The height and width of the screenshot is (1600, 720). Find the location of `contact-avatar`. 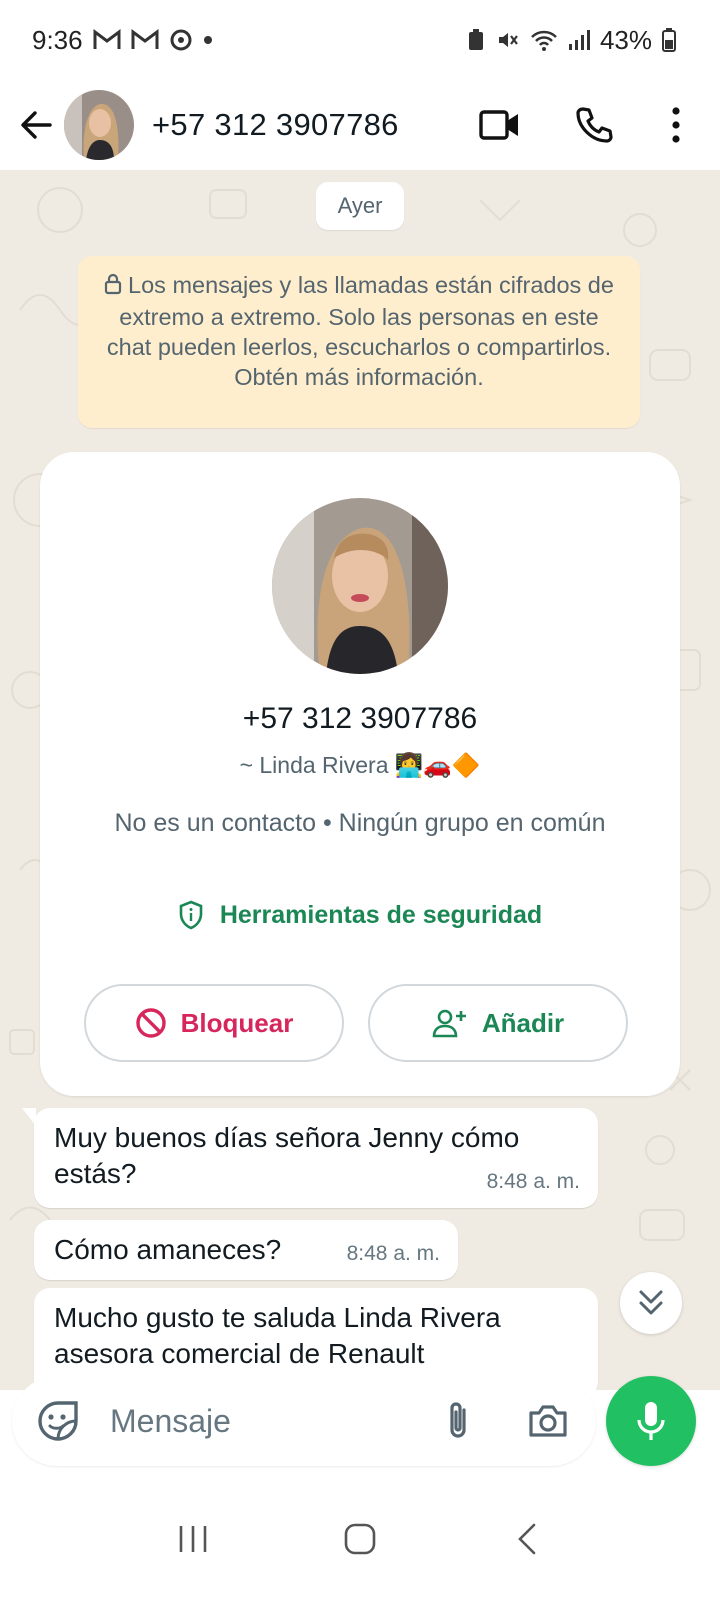

contact-avatar is located at coordinates (360, 586).